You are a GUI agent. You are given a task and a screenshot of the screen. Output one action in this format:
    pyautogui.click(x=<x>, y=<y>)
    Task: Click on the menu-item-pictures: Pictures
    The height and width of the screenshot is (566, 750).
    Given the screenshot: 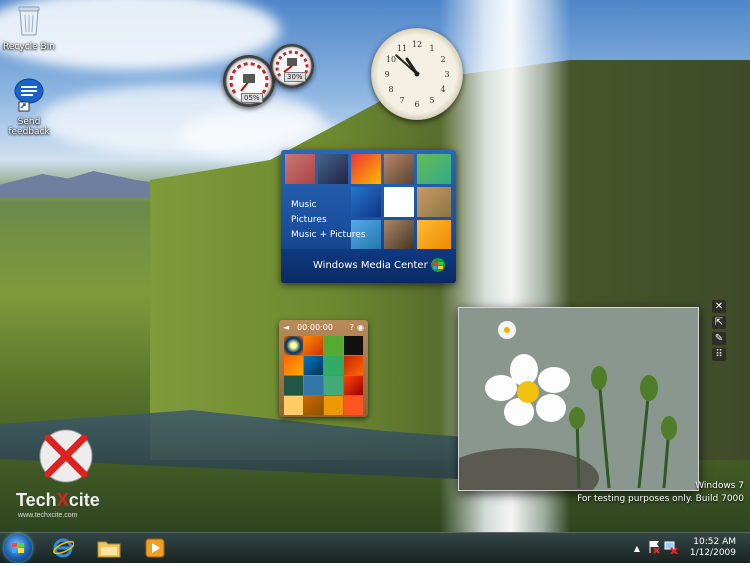 What is the action you would take?
    pyautogui.click(x=328, y=220)
    